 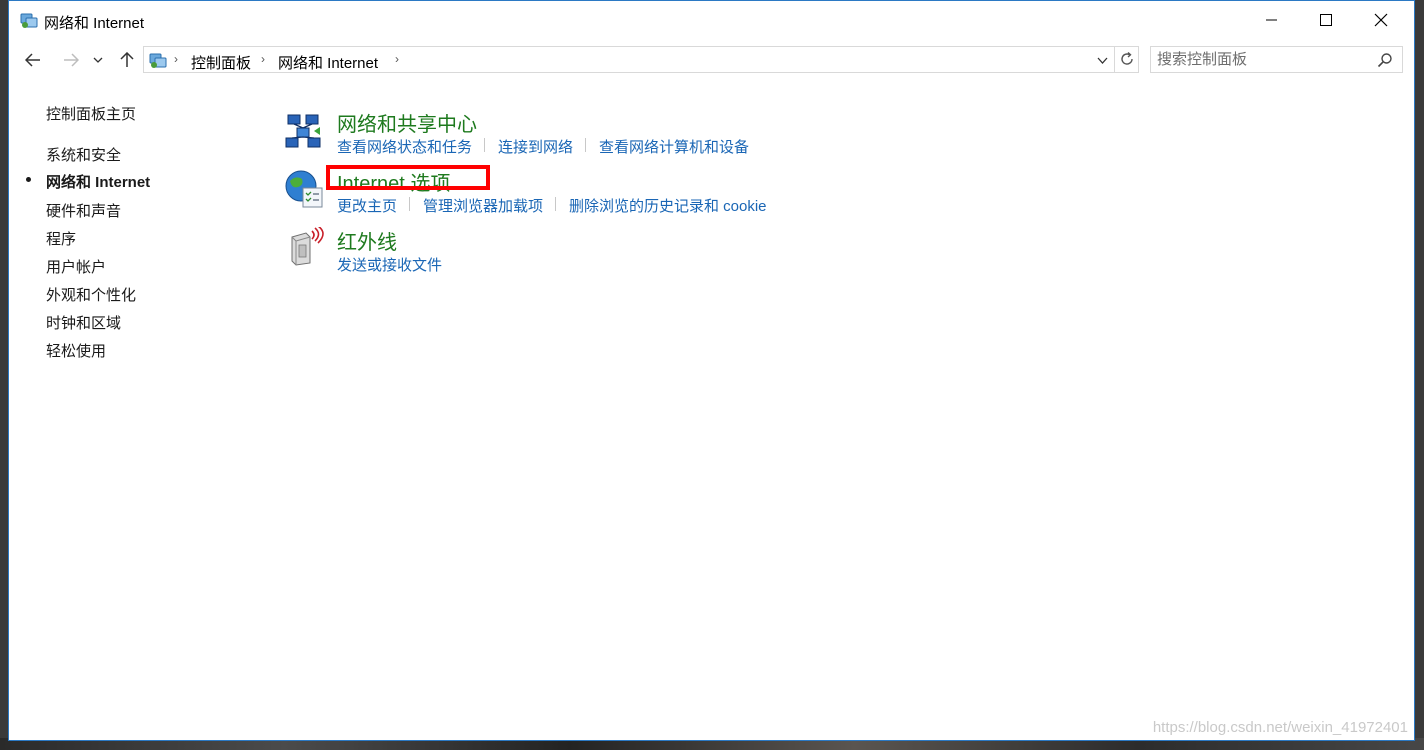 I want to click on task-link-connect-network: 连接到网络, so click(x=535, y=146).